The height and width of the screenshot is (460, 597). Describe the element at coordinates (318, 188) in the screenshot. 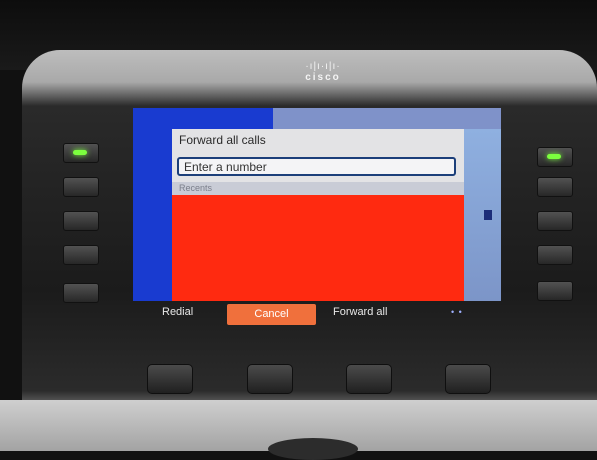

I see `recents-header: Recents` at that location.